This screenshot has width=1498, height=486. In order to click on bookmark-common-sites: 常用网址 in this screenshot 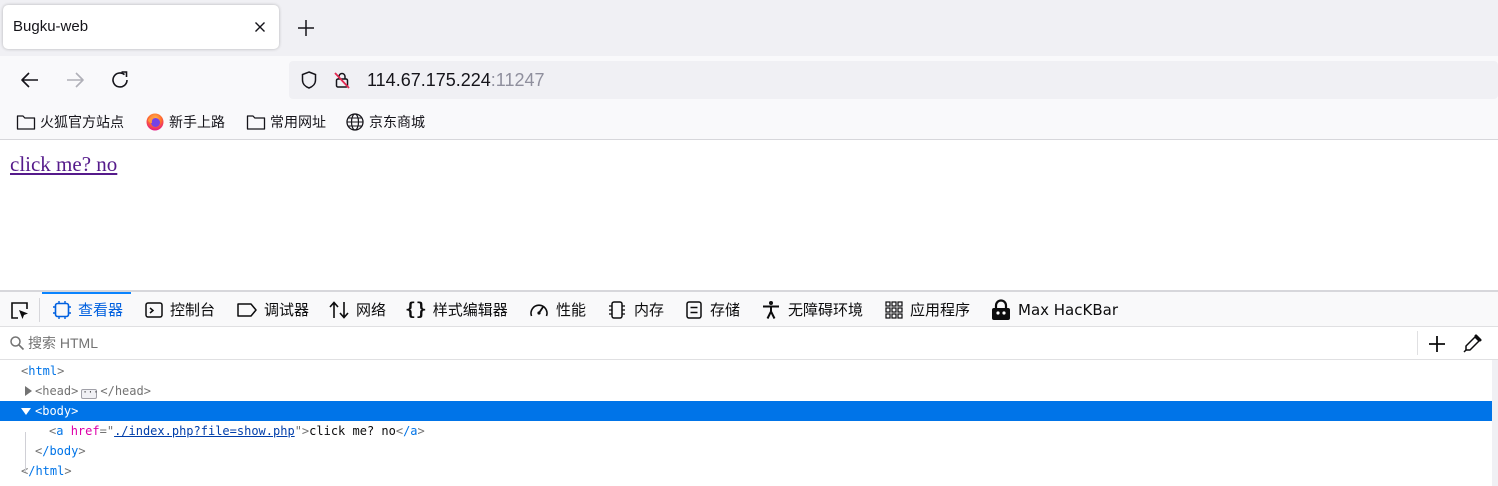, I will do `click(286, 122)`.